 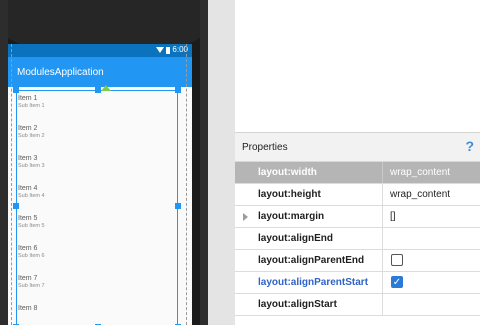 What do you see at coordinates (393, 216) in the screenshot?
I see `property-value: []` at bounding box center [393, 216].